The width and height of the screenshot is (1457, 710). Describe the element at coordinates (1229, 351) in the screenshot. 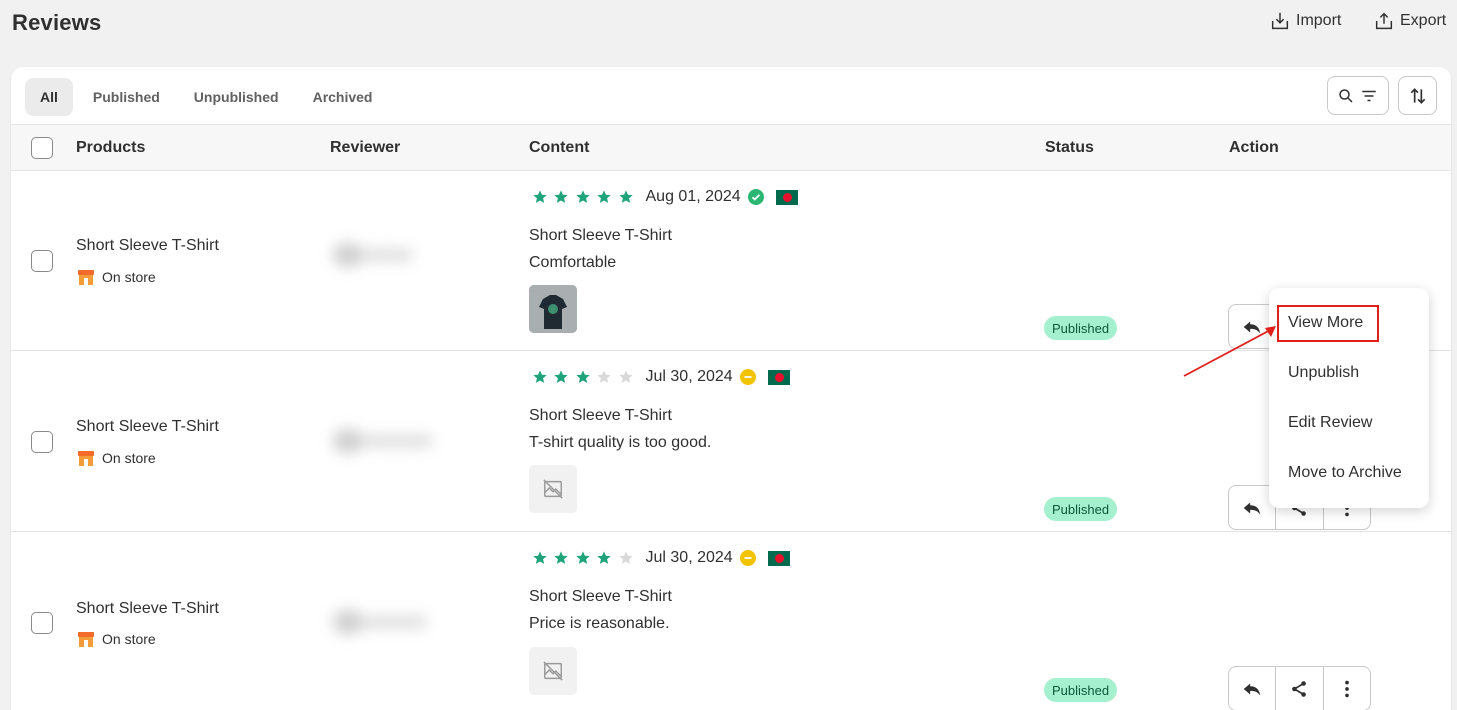

I see `annotation-arrow` at that location.